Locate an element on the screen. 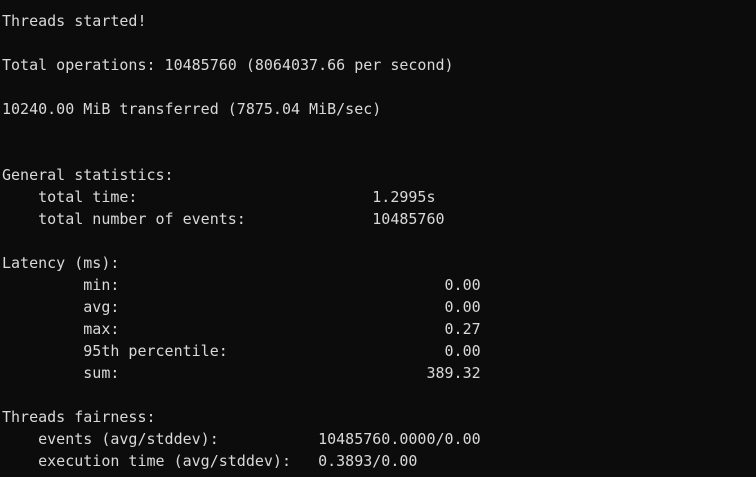 This screenshot has height=477, width=756. latency-max-line: max: 0.27 is located at coordinates (241, 329).